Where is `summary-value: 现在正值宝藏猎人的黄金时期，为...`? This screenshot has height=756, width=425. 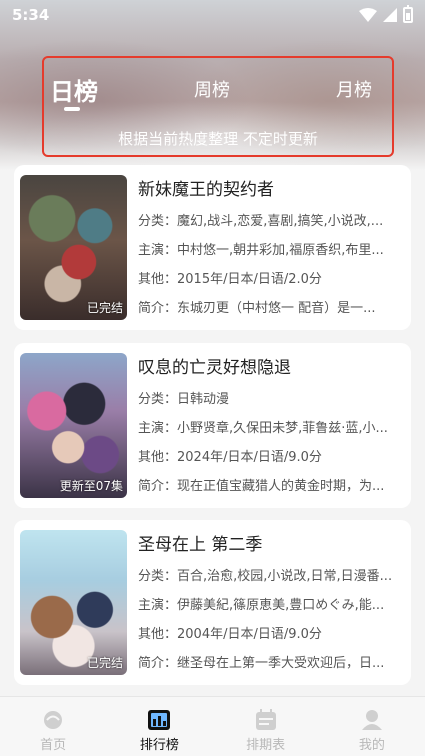
summary-value: 现在正值宝藏猎人的黄金时期，为... is located at coordinates (281, 486).